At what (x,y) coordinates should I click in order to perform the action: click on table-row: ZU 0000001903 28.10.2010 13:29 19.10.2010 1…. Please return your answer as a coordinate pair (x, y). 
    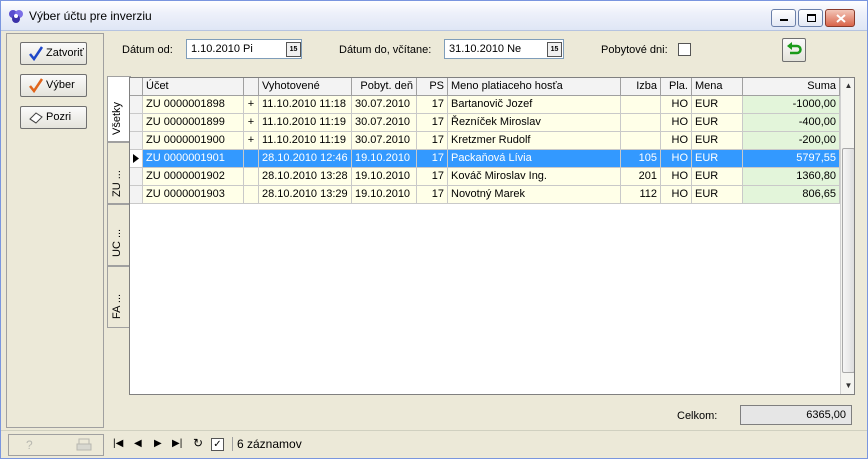
    Looking at the image, I should click on (485, 195).